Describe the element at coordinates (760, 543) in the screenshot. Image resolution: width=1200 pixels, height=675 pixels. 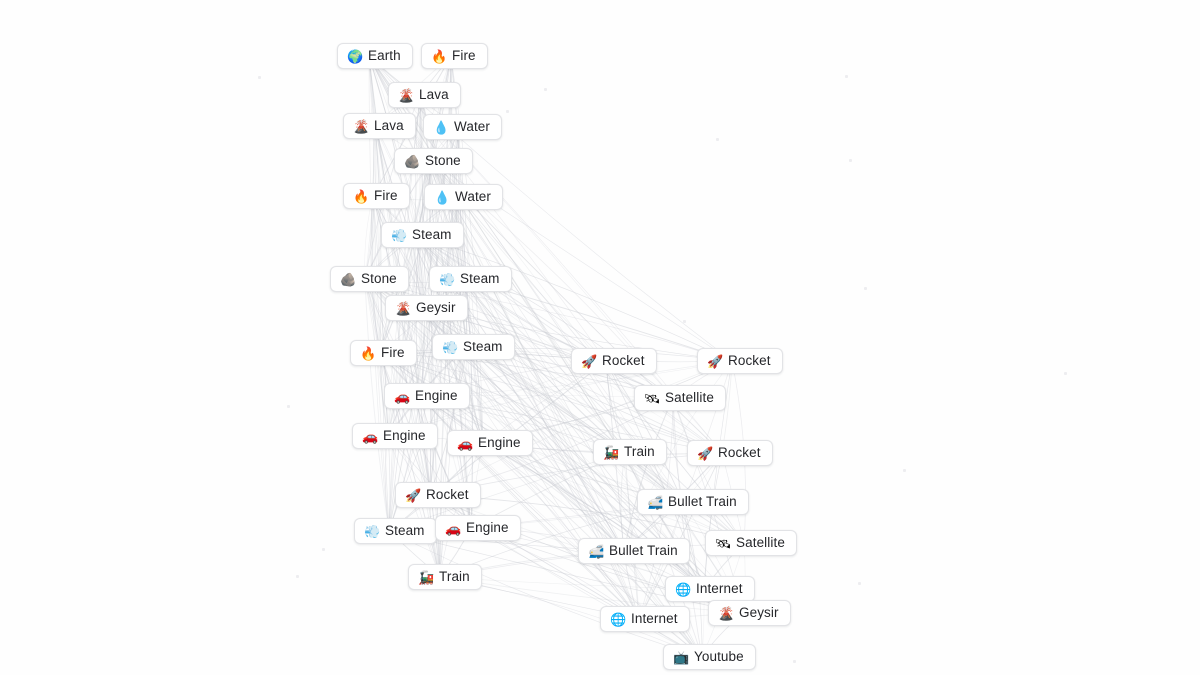
I see `graph-node-label: Satellite` at that location.